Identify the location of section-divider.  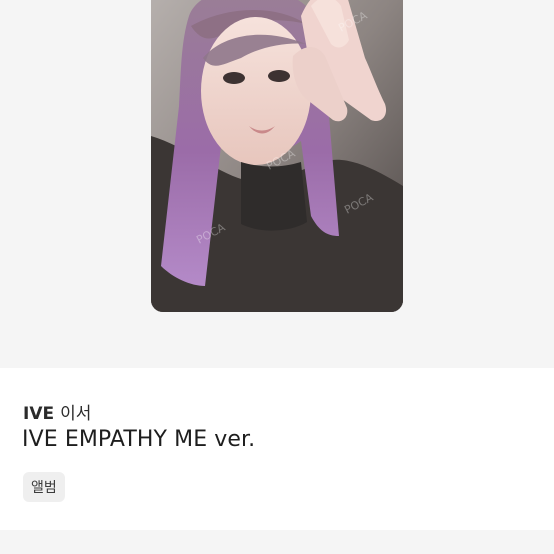
(277, 542).